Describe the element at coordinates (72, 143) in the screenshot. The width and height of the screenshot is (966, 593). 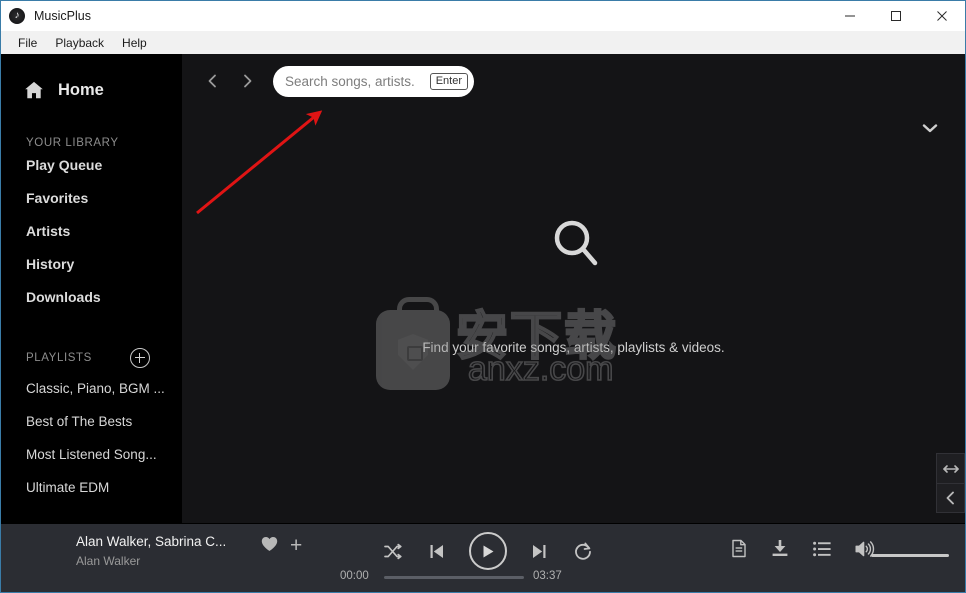
I see `sidebar-library-title: YOUR LIBRARY` at that location.